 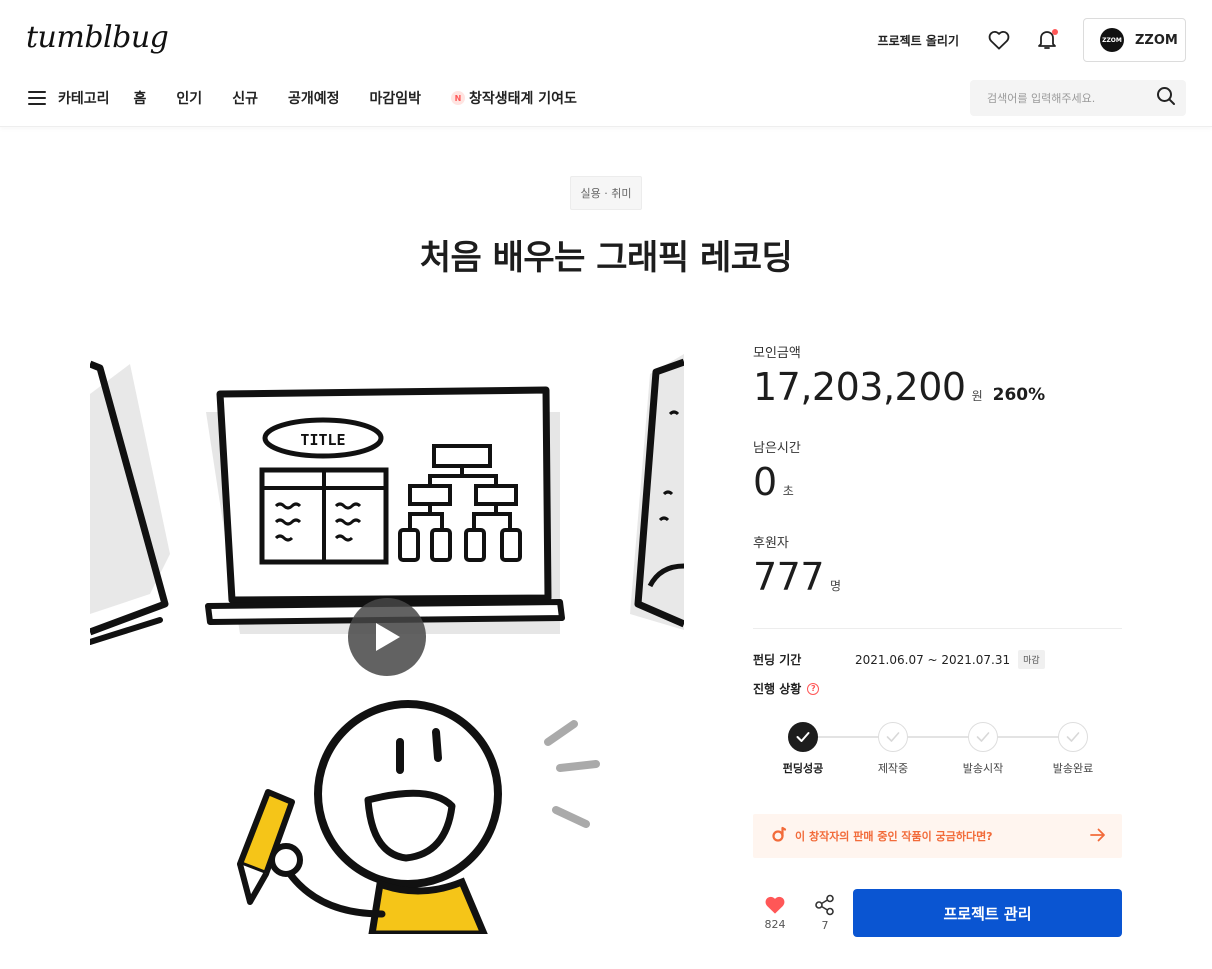 I want to click on page-title: 처음 배우는 그래픽 레코딩, so click(x=606, y=258).